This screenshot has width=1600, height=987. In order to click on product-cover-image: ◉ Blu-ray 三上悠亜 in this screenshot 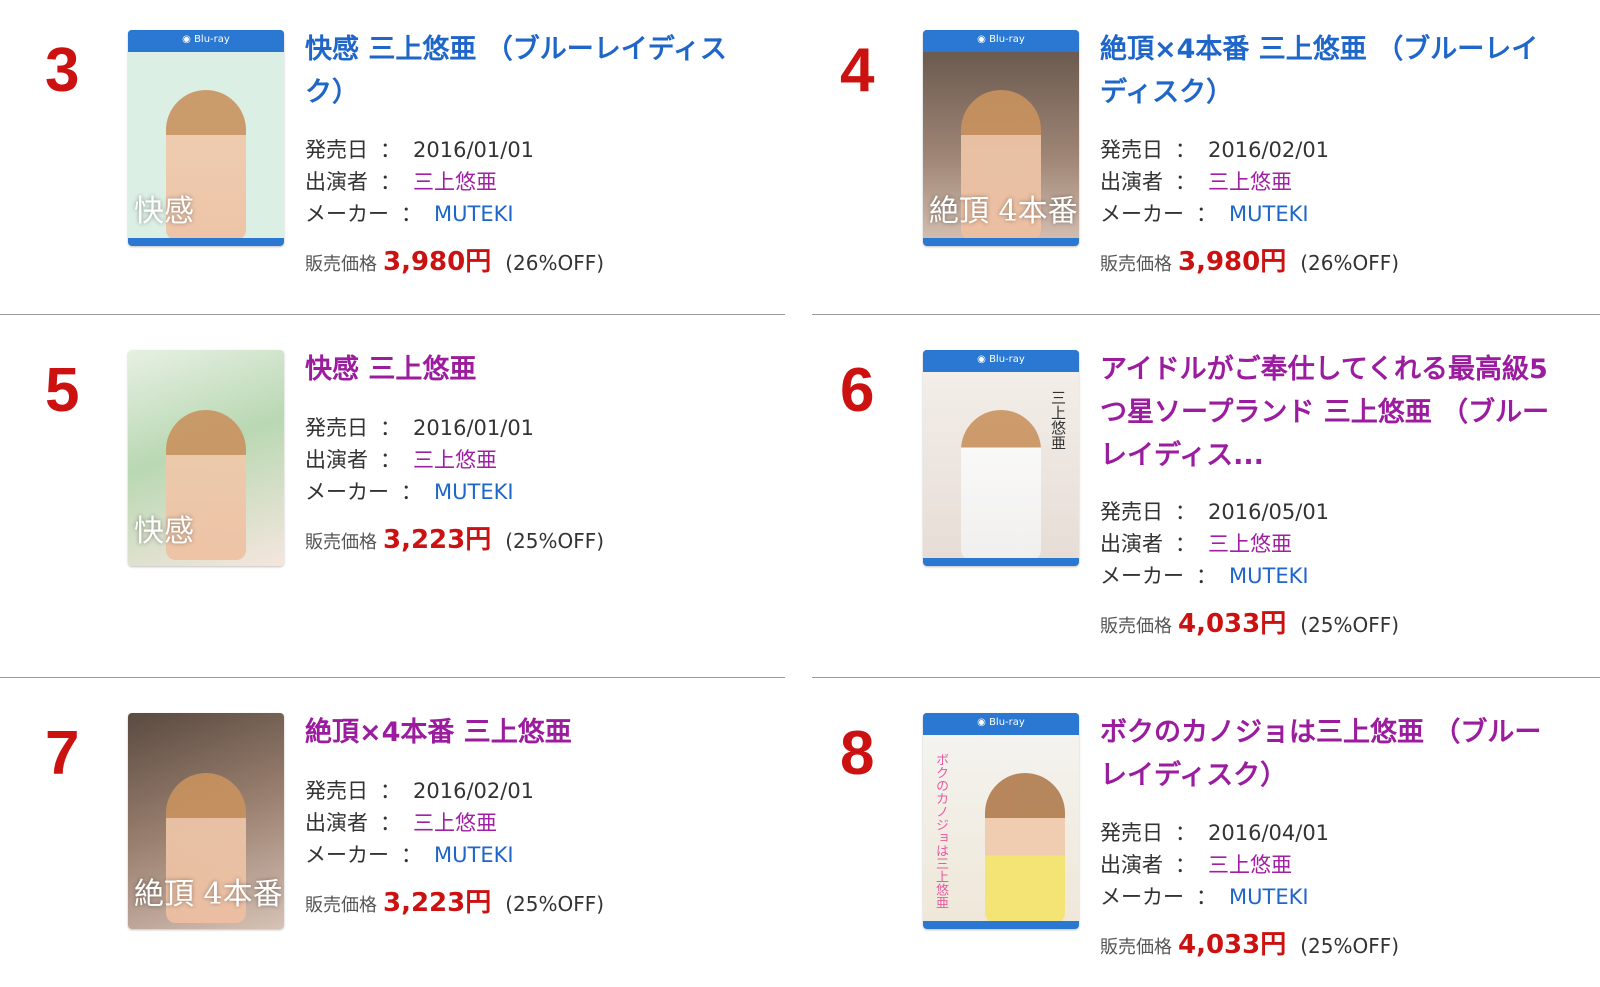, I will do `click(1001, 458)`.